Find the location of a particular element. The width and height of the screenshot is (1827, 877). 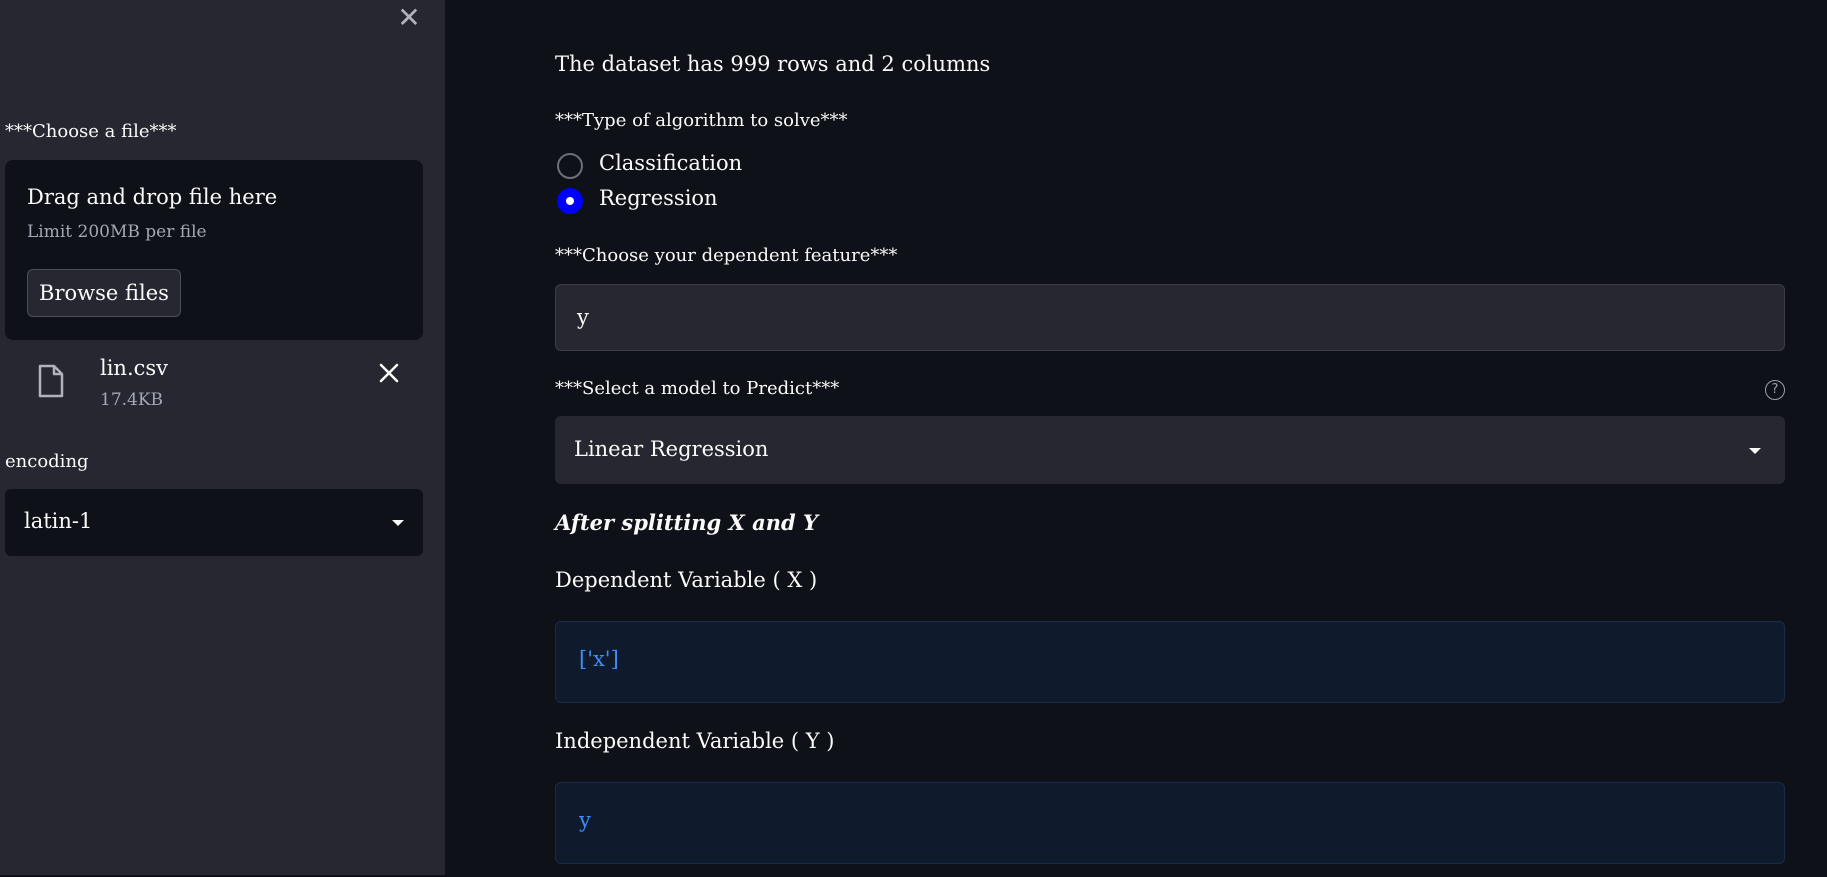

y-variable-value: y is located at coordinates (585, 820).